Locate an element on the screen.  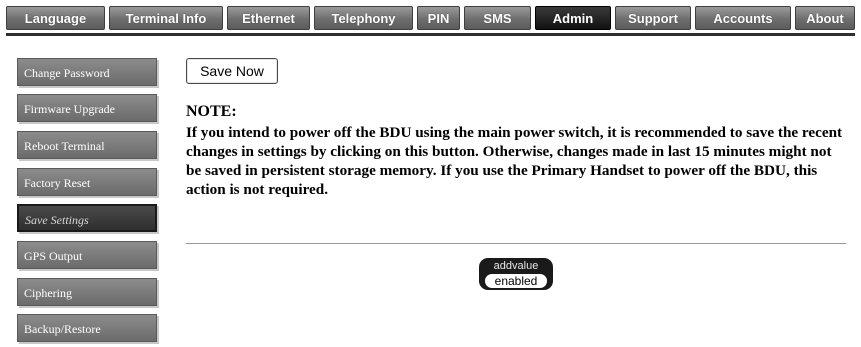
tab-pin: PIN is located at coordinates (438, 18).